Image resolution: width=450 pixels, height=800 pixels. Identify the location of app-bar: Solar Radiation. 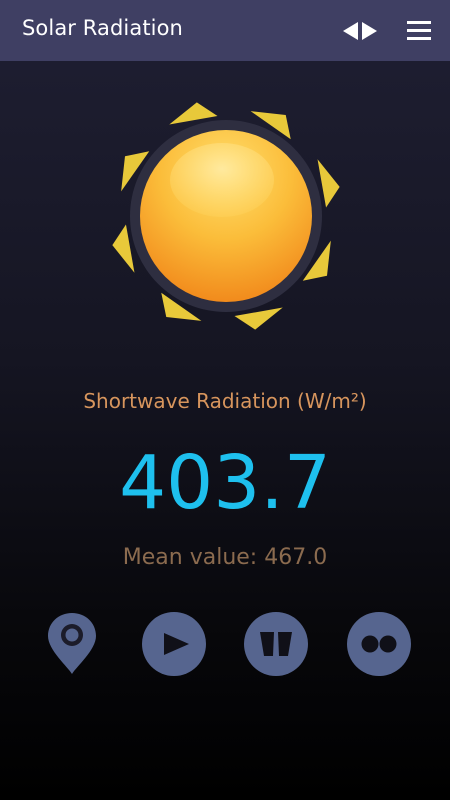
(225, 30).